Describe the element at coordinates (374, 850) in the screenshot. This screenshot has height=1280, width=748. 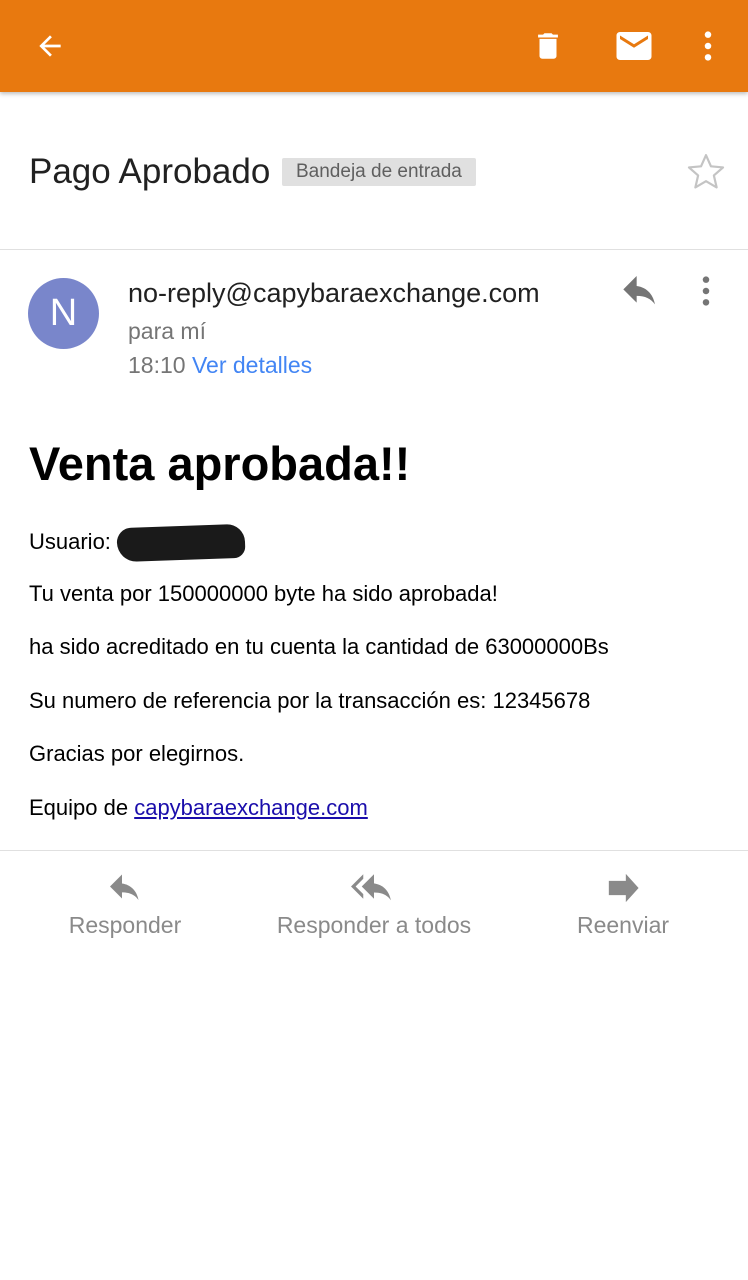
I see `divider` at that location.